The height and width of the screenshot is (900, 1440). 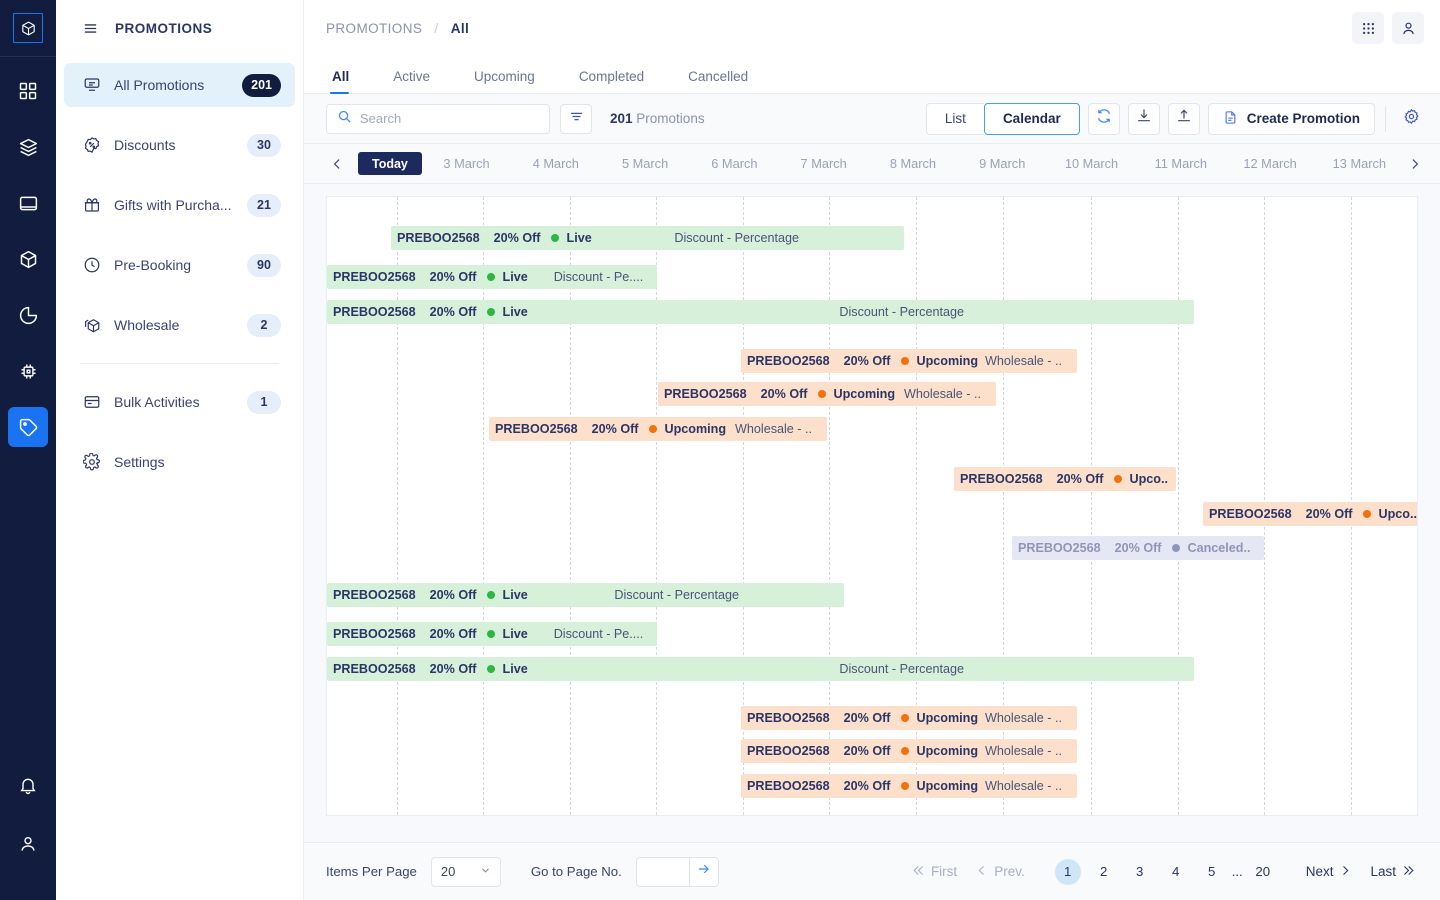 I want to click on sidebar-item-label: Bulk Activities, so click(x=157, y=402).